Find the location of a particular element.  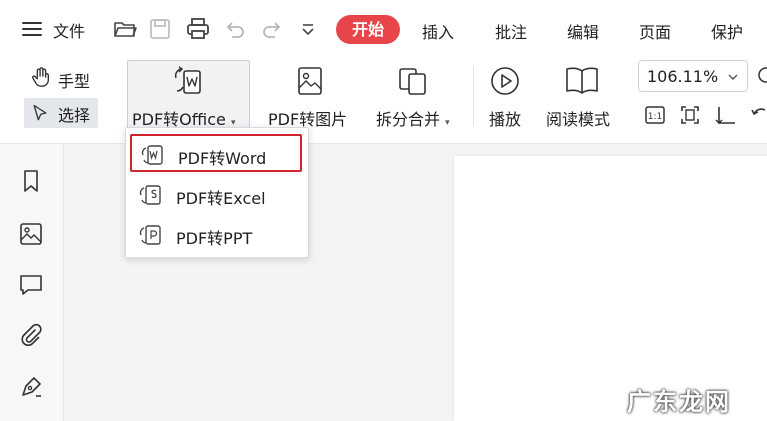

fit-page-icon is located at coordinates (690, 115).